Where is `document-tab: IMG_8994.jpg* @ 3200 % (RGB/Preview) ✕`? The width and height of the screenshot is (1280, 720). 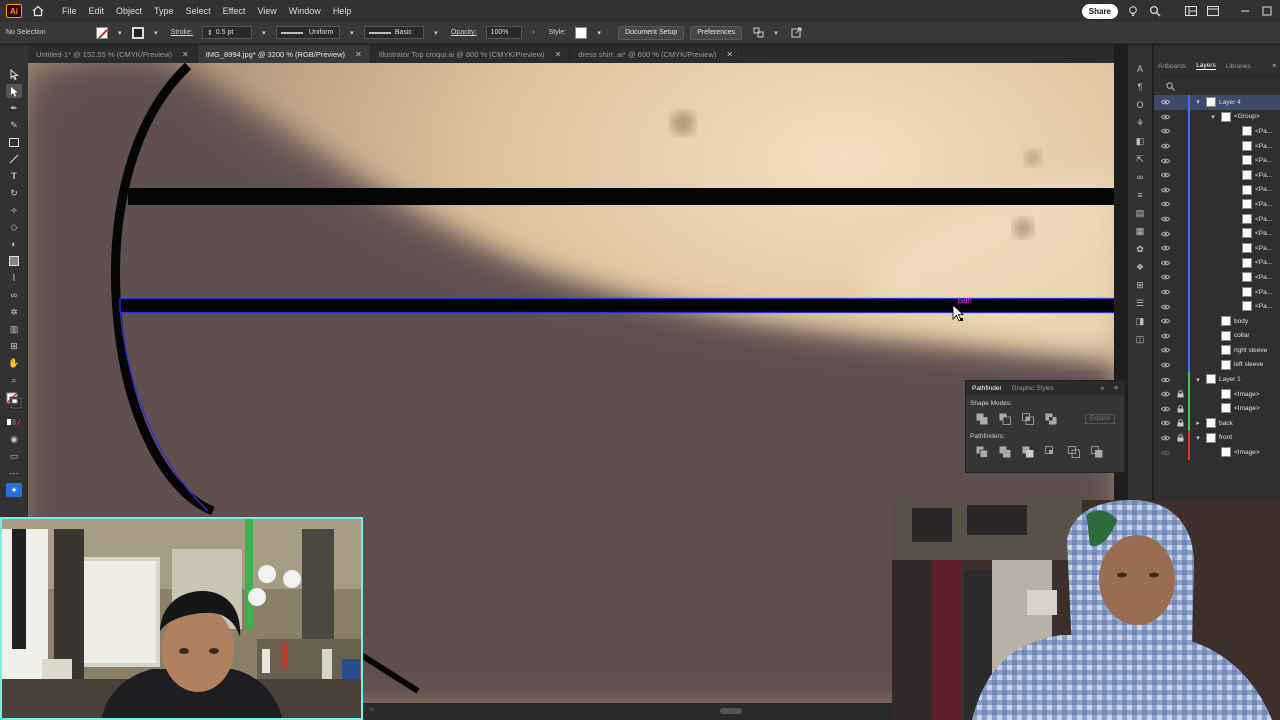 document-tab: IMG_8994.jpg* @ 3200 % (RGB/Preview) ✕ is located at coordinates (284, 54).